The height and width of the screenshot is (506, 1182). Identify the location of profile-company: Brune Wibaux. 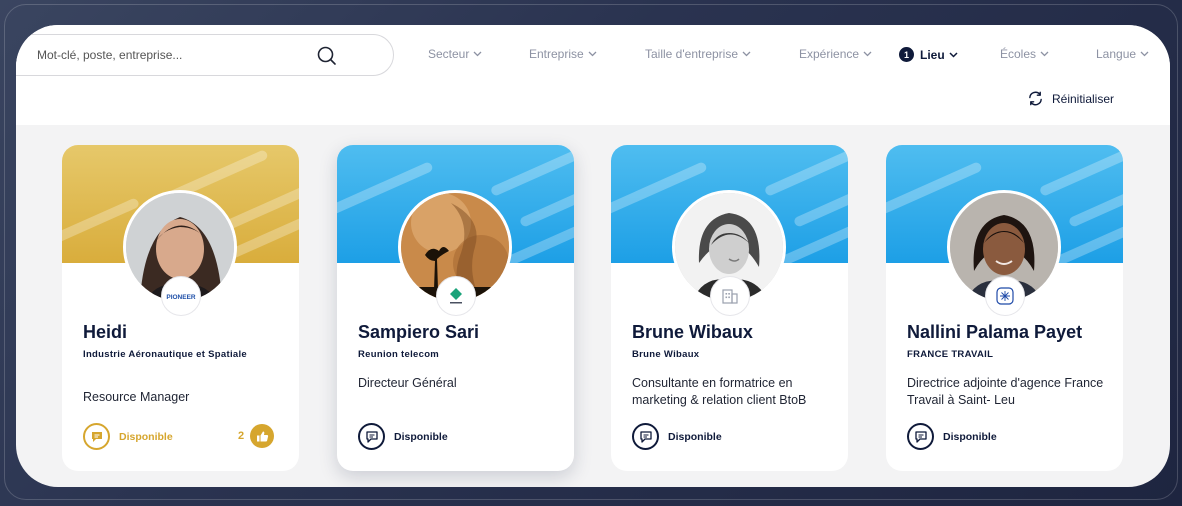
(666, 354).